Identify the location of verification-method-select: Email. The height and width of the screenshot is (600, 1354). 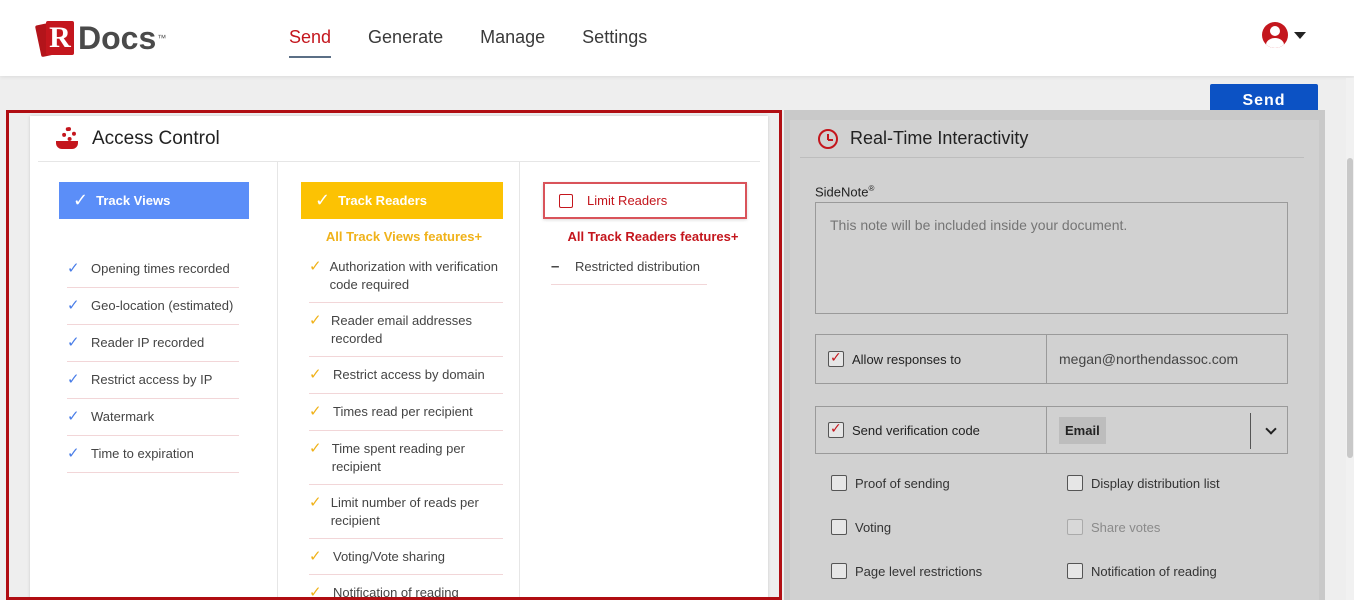
(1167, 430).